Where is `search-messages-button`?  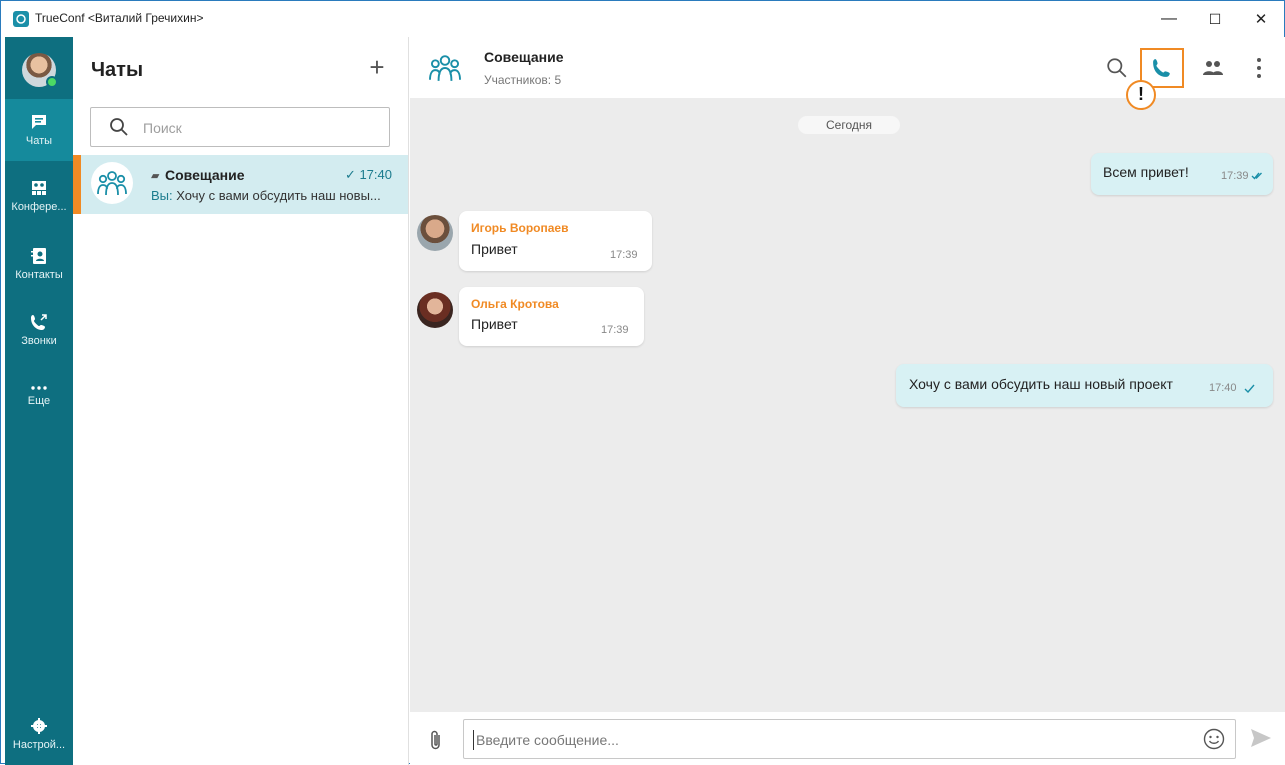 search-messages-button is located at coordinates (1117, 68).